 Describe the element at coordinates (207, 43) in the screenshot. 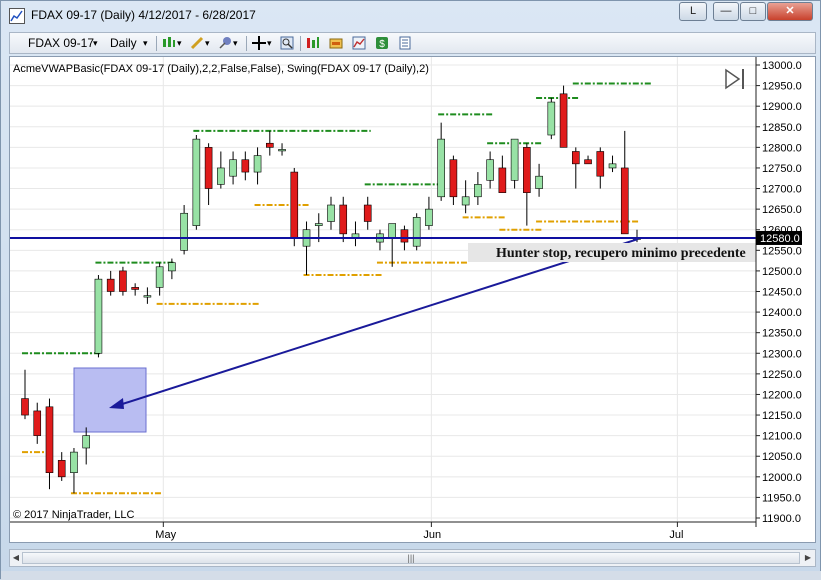

I see `drawing-dropdown-icon: ▾` at that location.